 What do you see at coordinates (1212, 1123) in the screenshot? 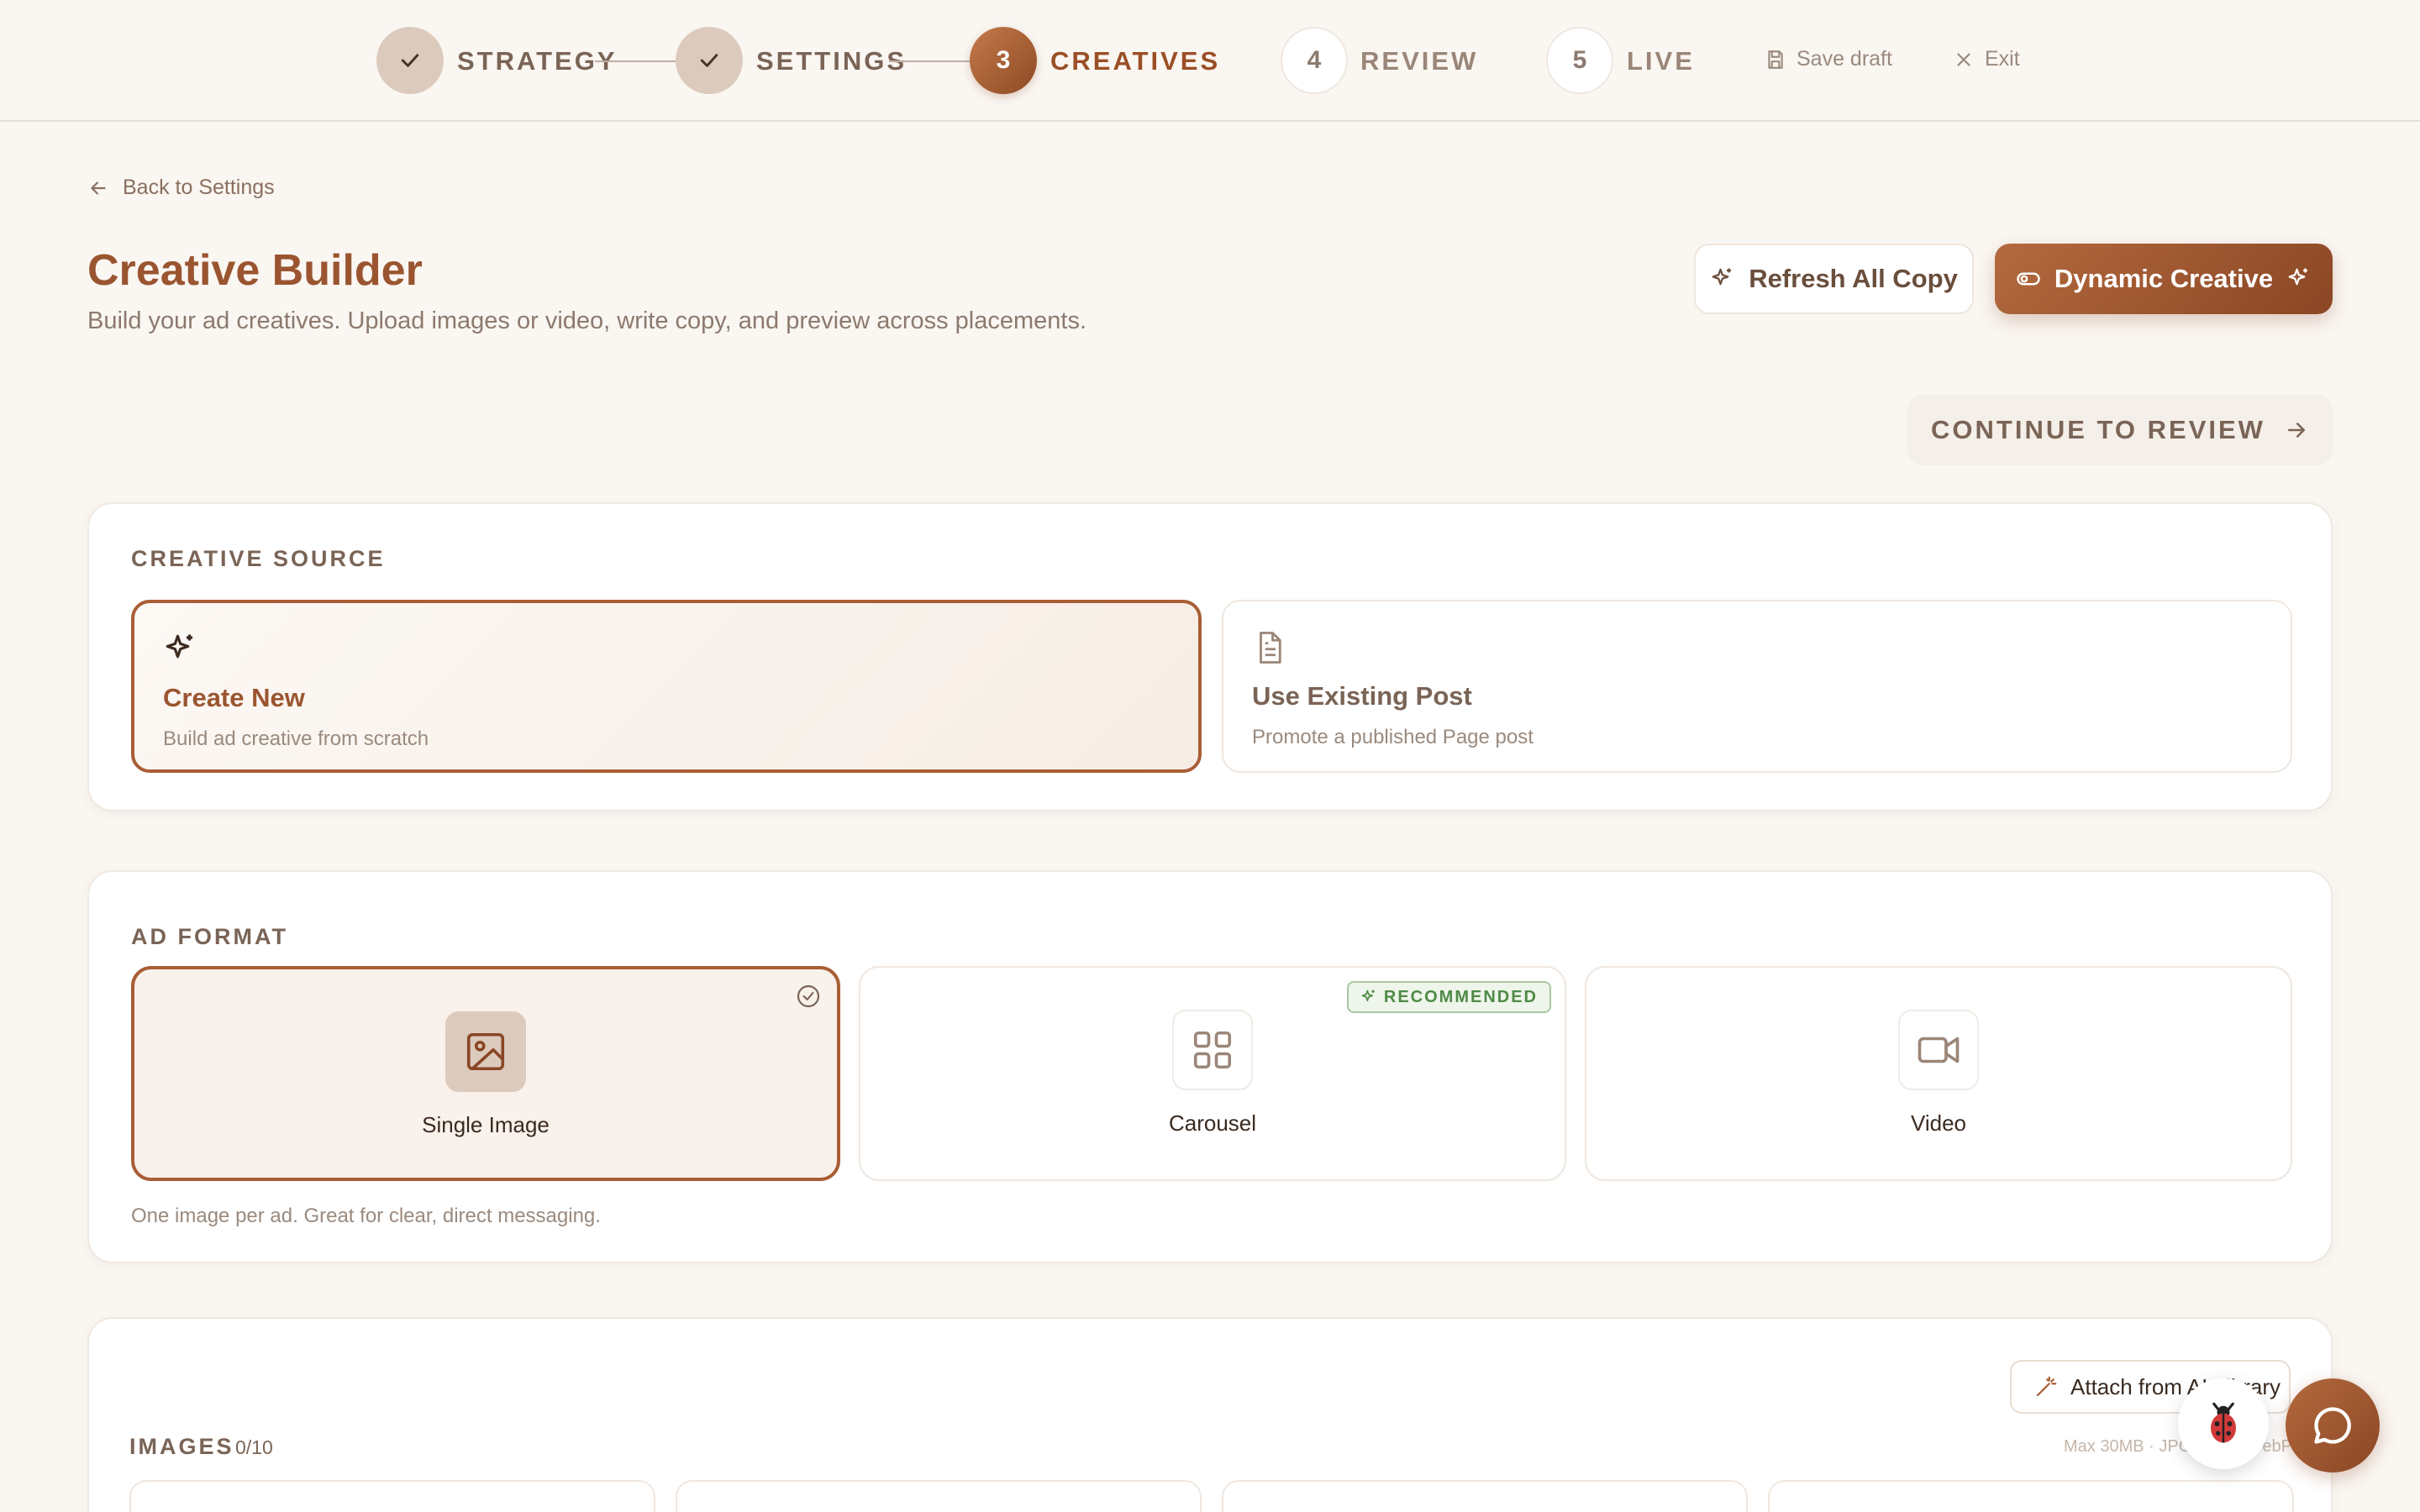
I see `format-label: Carousel` at bounding box center [1212, 1123].